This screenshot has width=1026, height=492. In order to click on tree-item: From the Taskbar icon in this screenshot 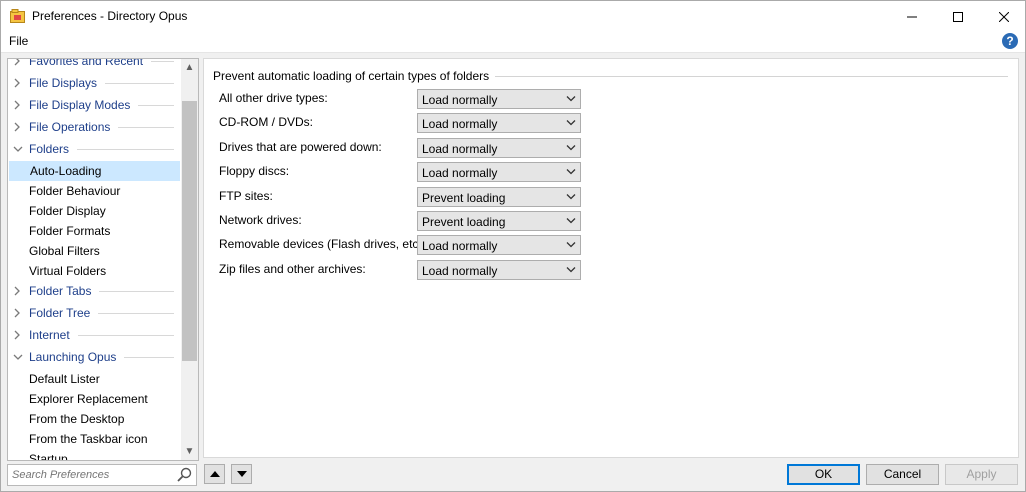, I will do `click(94, 439)`.